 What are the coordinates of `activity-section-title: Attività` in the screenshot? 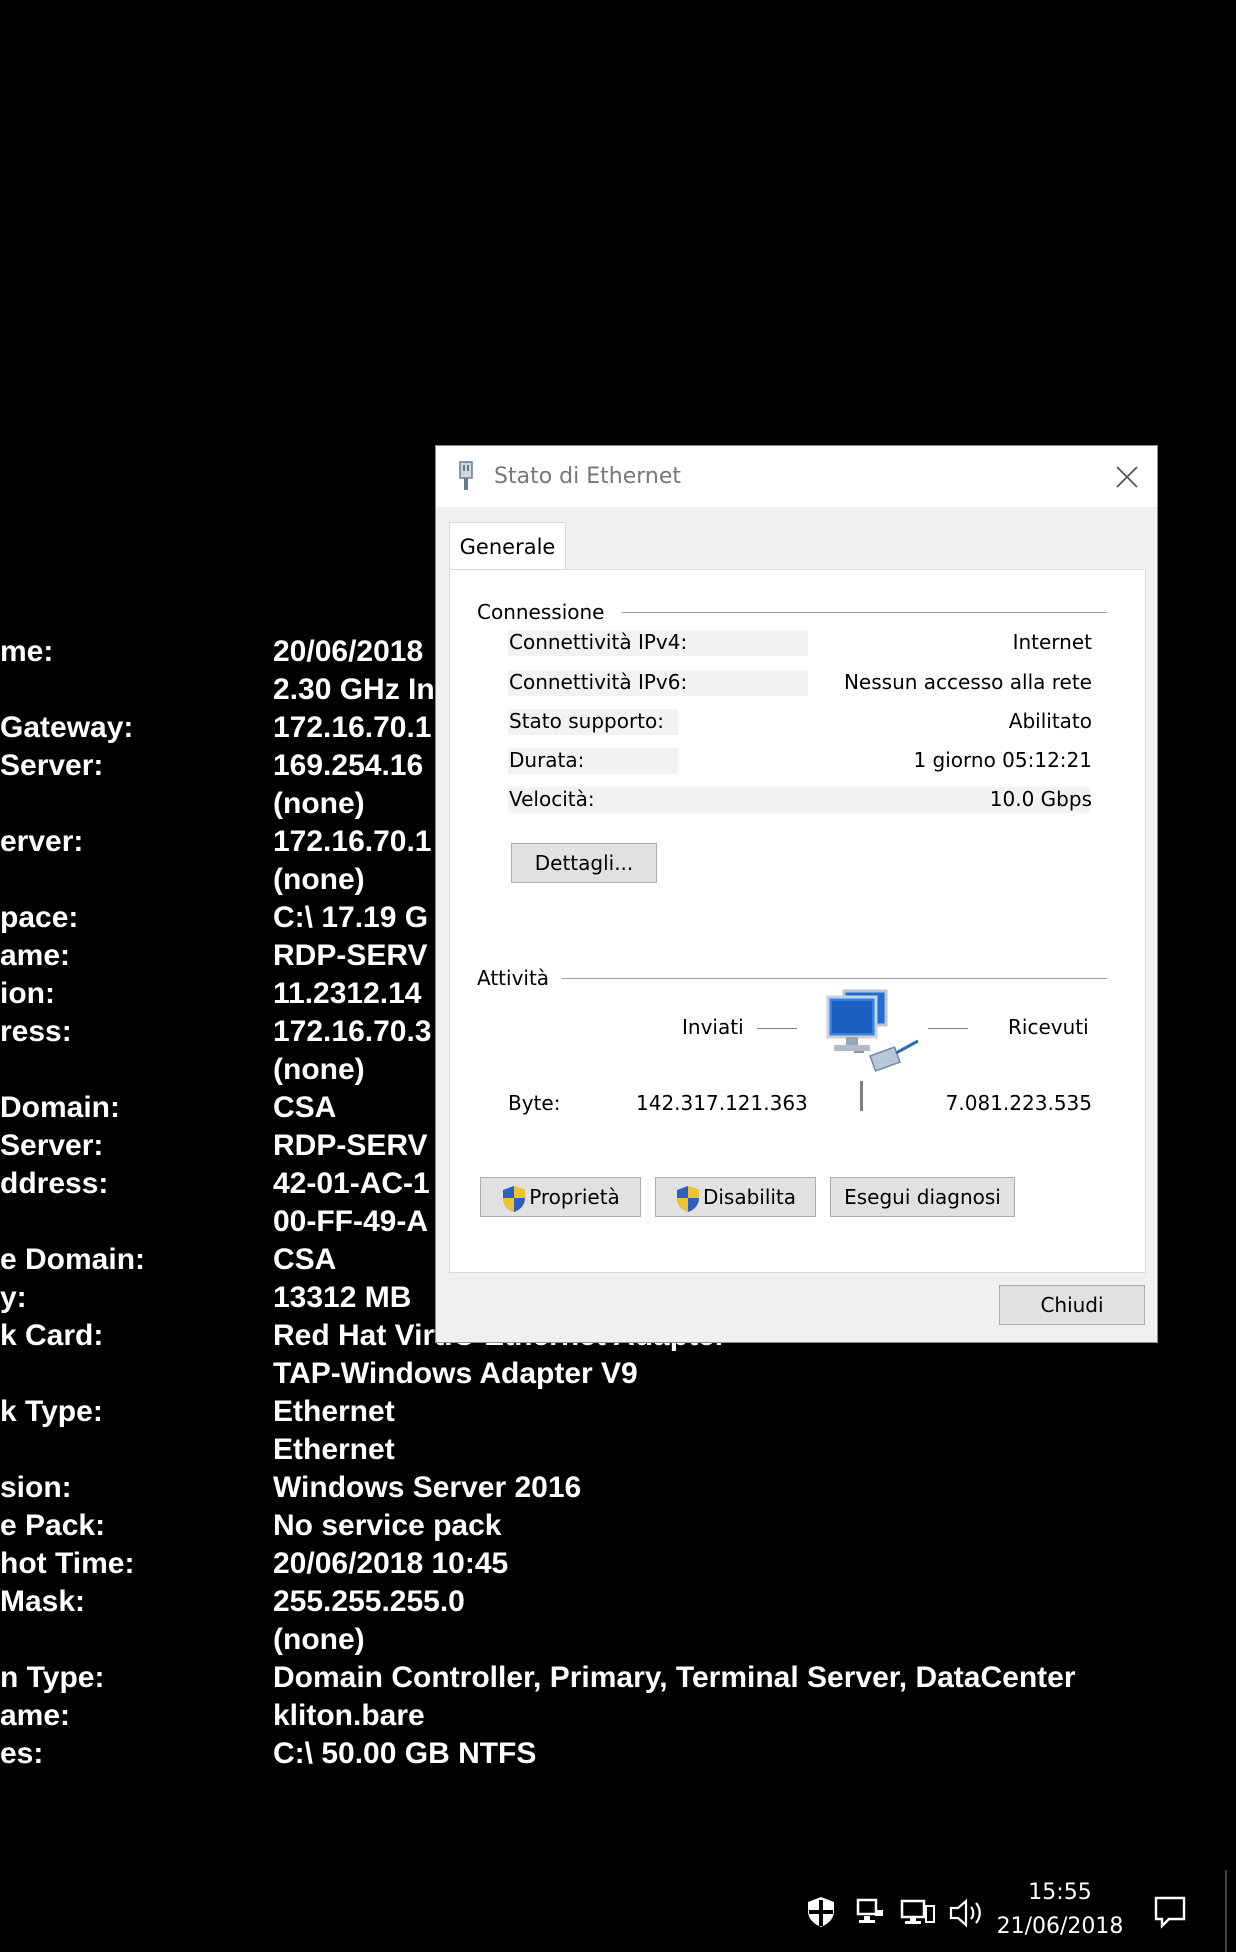 It's located at (513, 978).